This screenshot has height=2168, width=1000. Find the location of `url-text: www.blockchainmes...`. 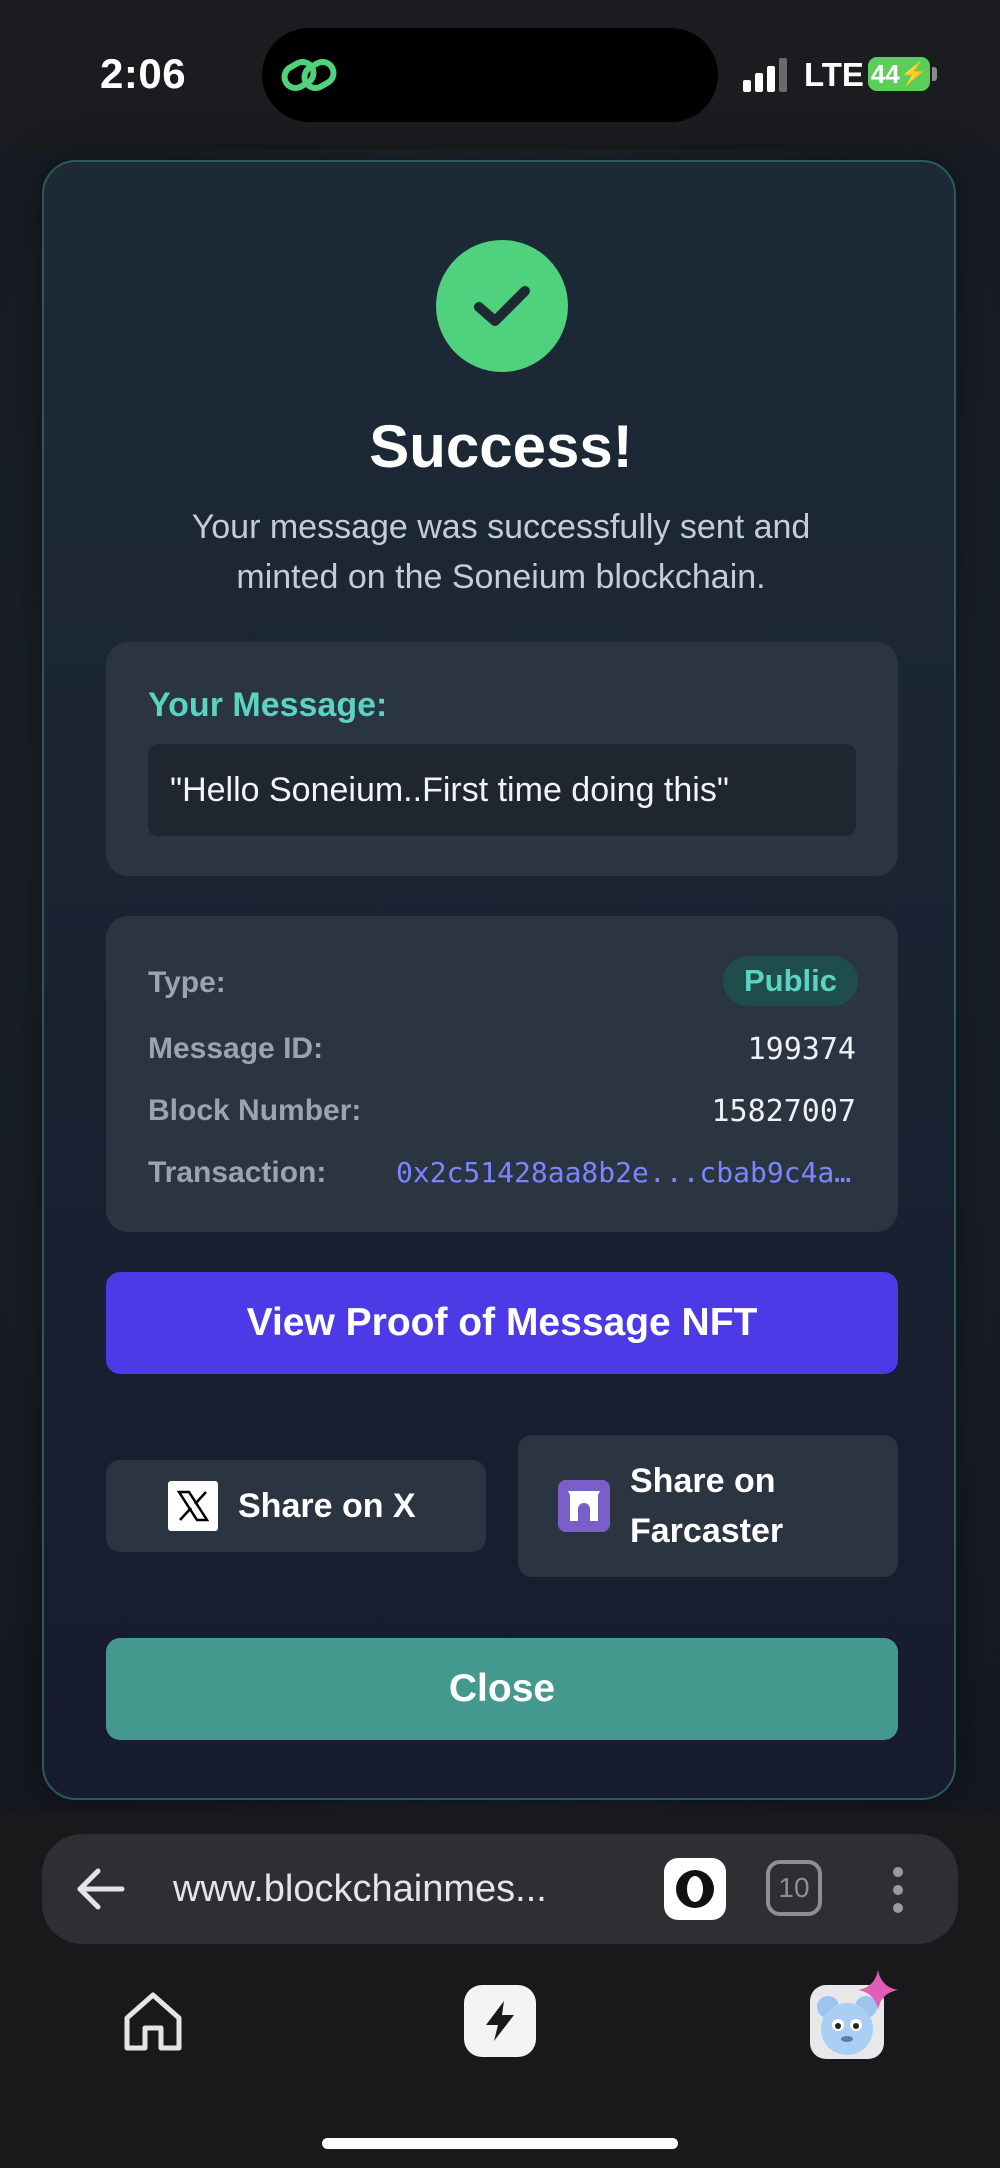

url-text: www.blockchainmes... is located at coordinates (360, 1889).